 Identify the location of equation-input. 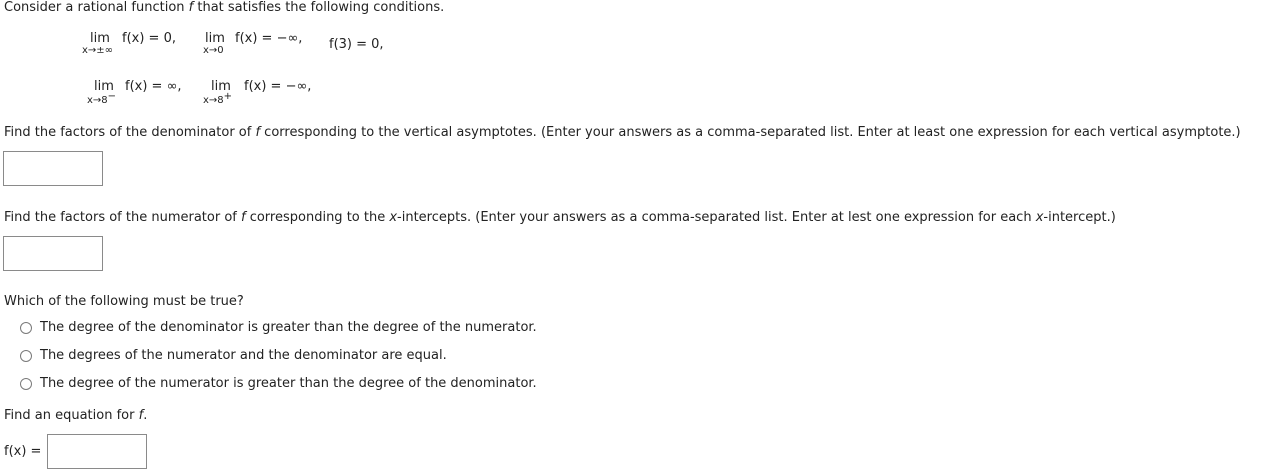
(97, 451).